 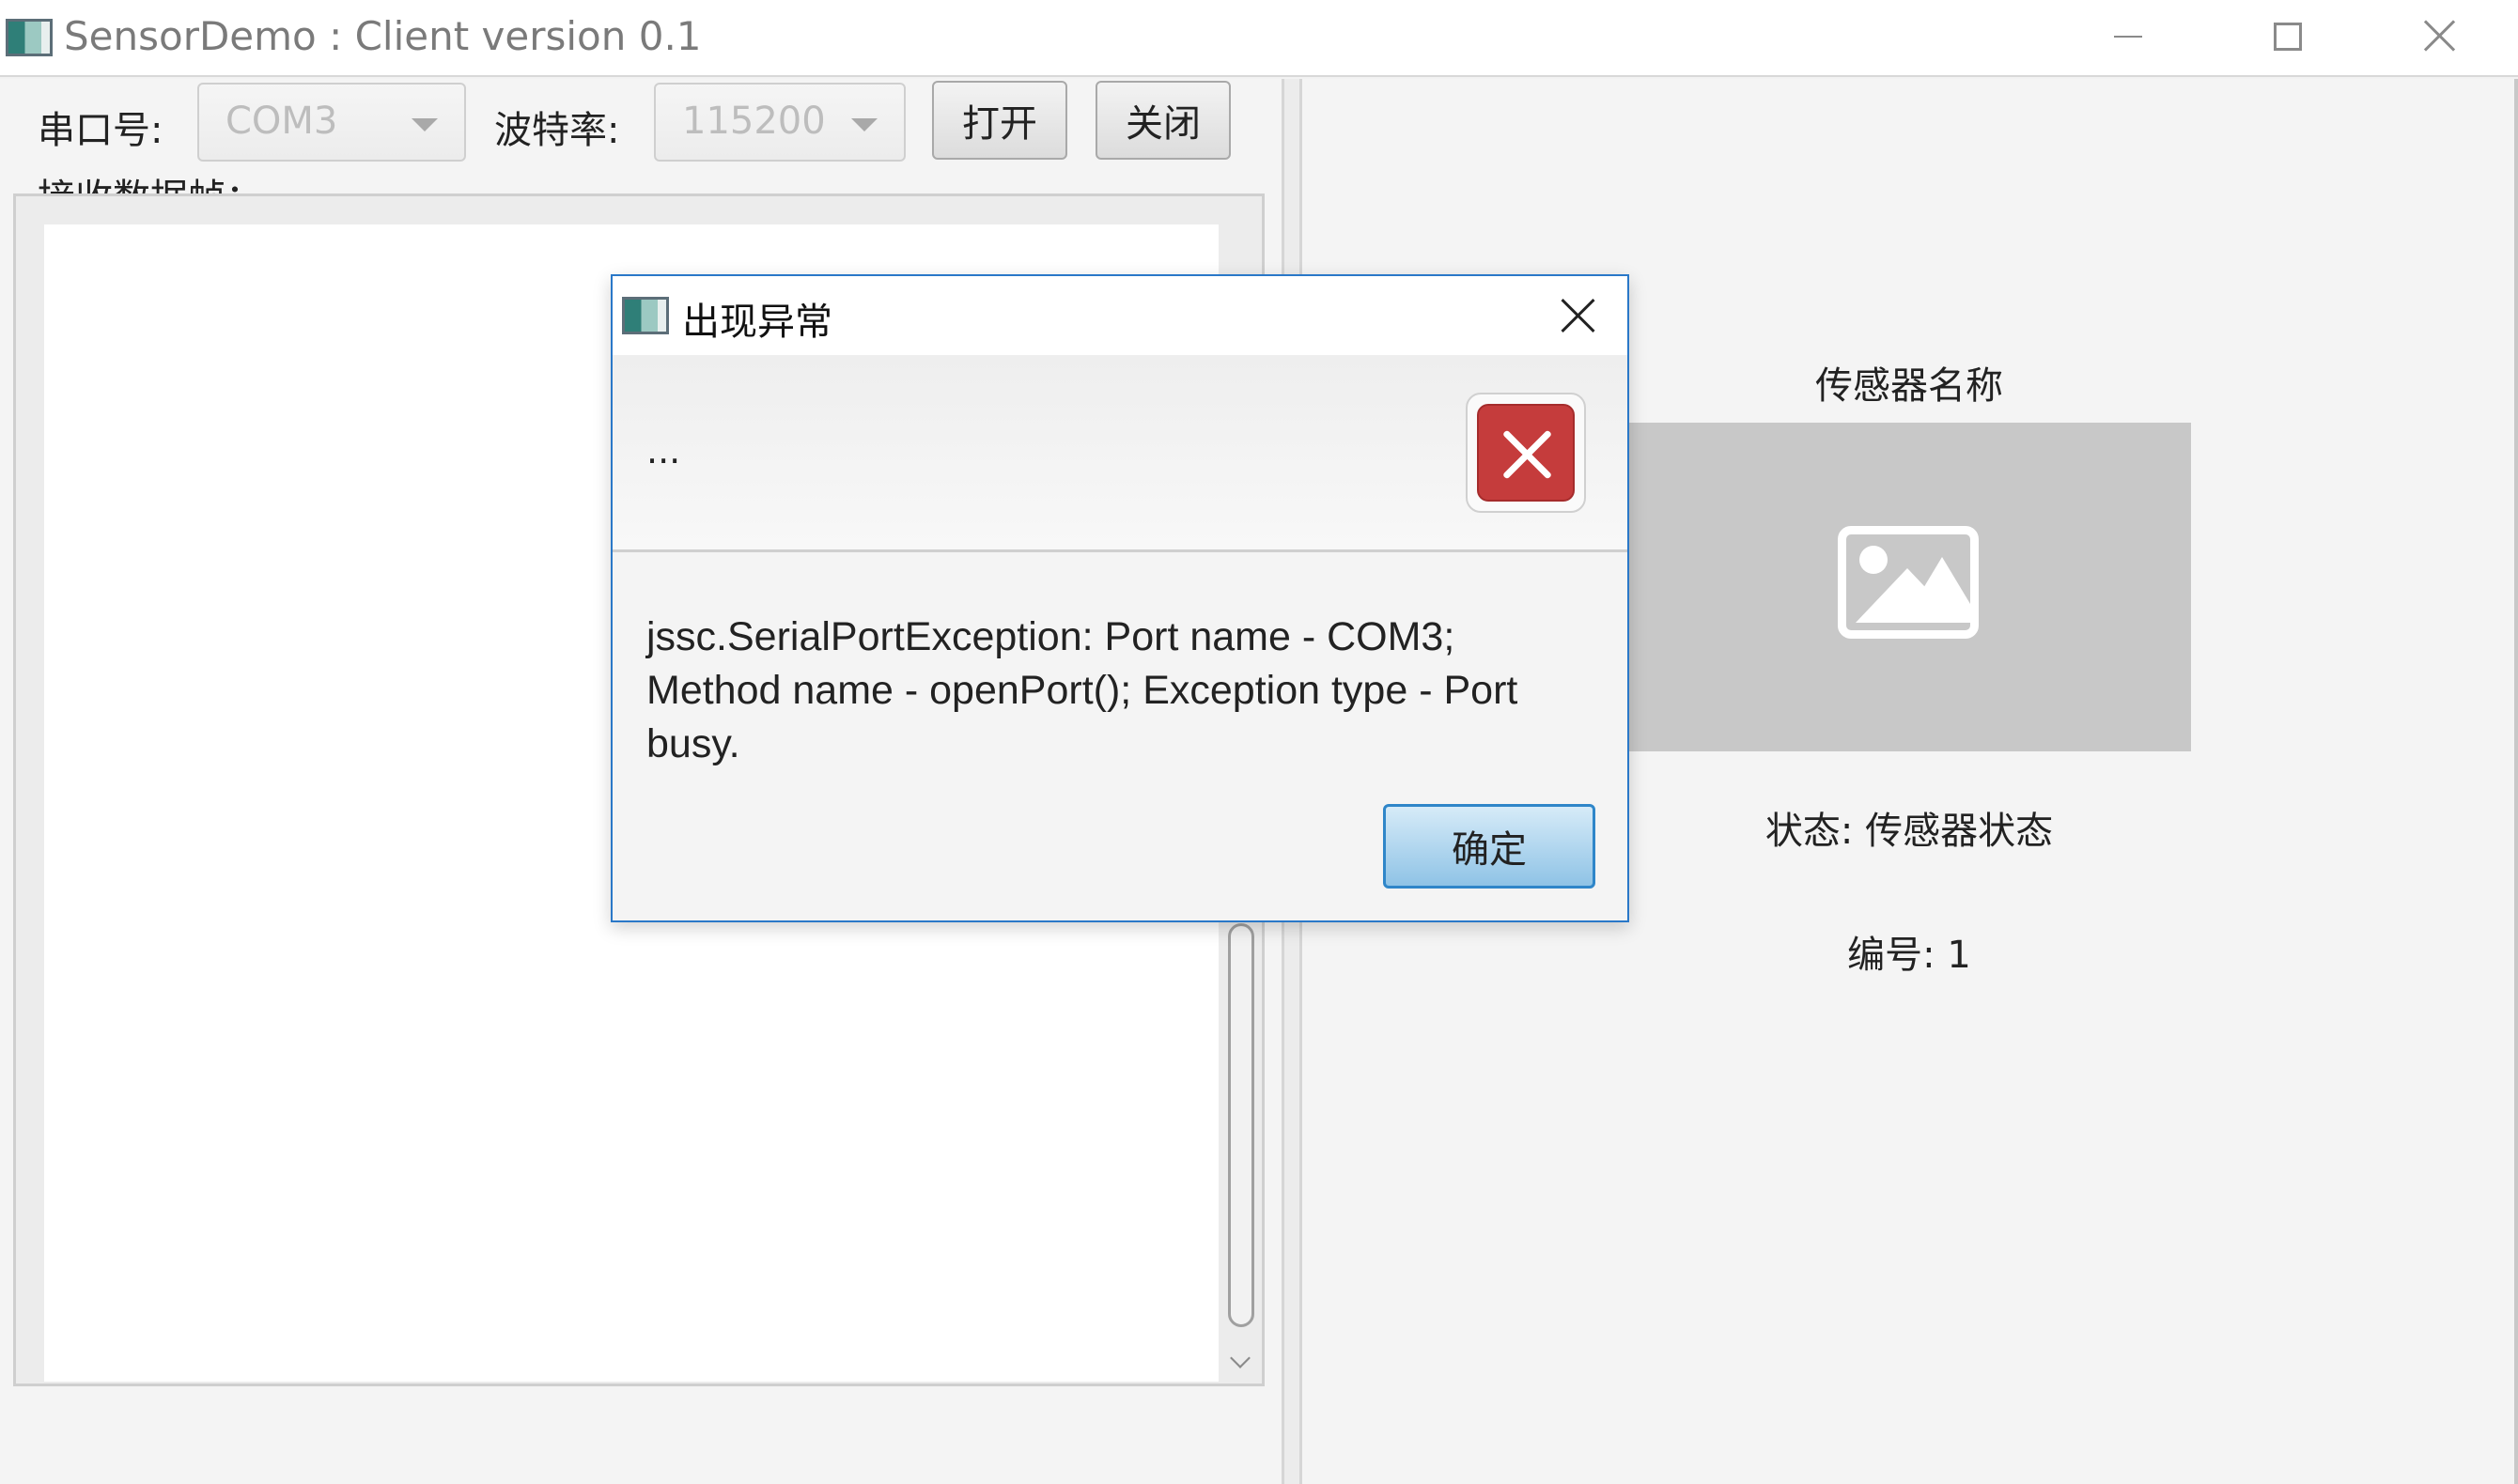 What do you see at coordinates (1489, 846) in the screenshot?
I see `ok-button: 确定` at bounding box center [1489, 846].